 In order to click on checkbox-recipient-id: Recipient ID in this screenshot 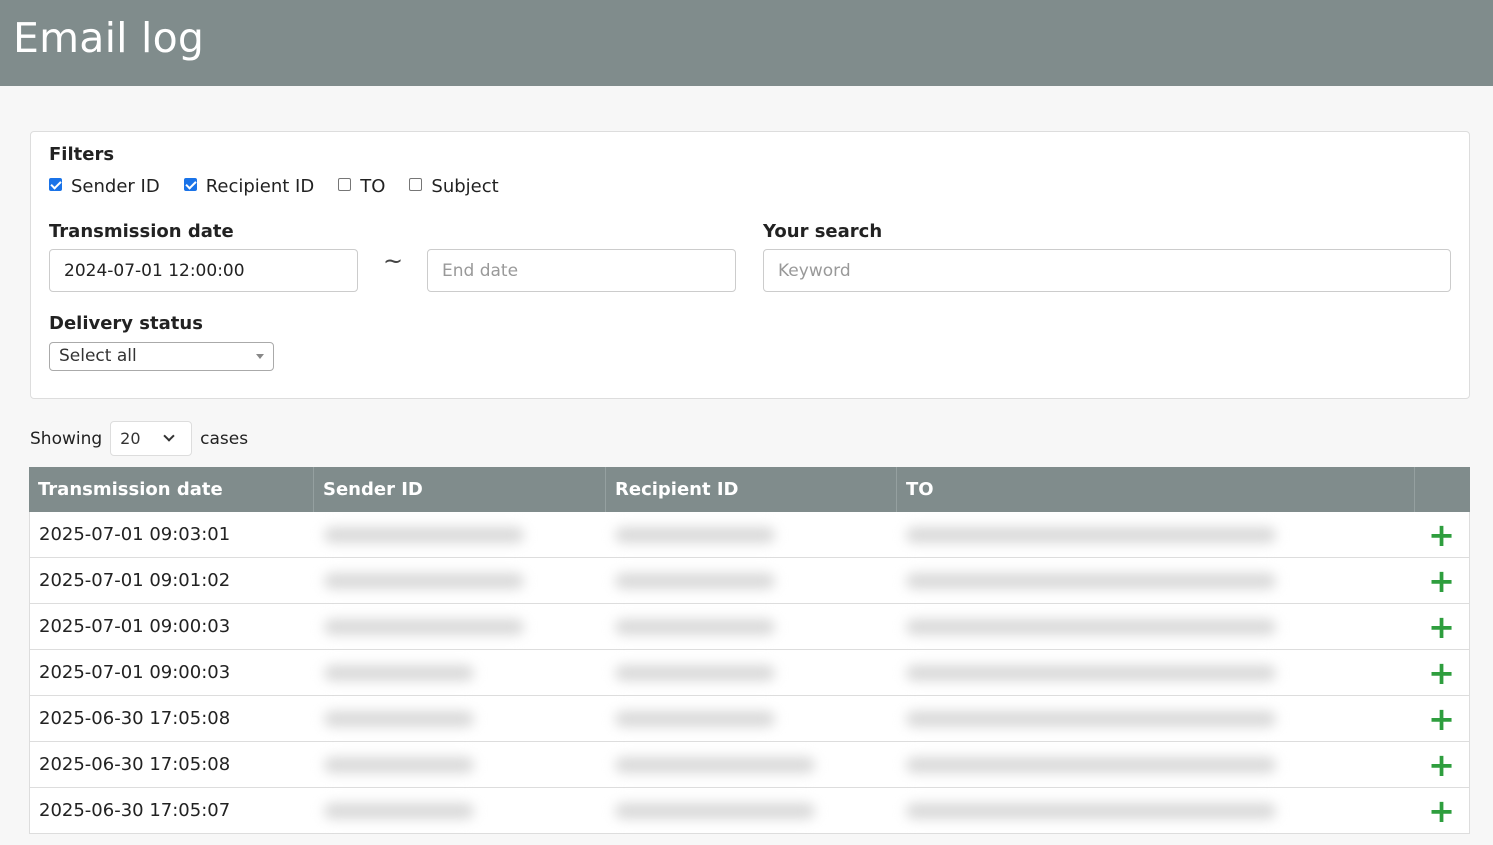, I will do `click(249, 186)`.